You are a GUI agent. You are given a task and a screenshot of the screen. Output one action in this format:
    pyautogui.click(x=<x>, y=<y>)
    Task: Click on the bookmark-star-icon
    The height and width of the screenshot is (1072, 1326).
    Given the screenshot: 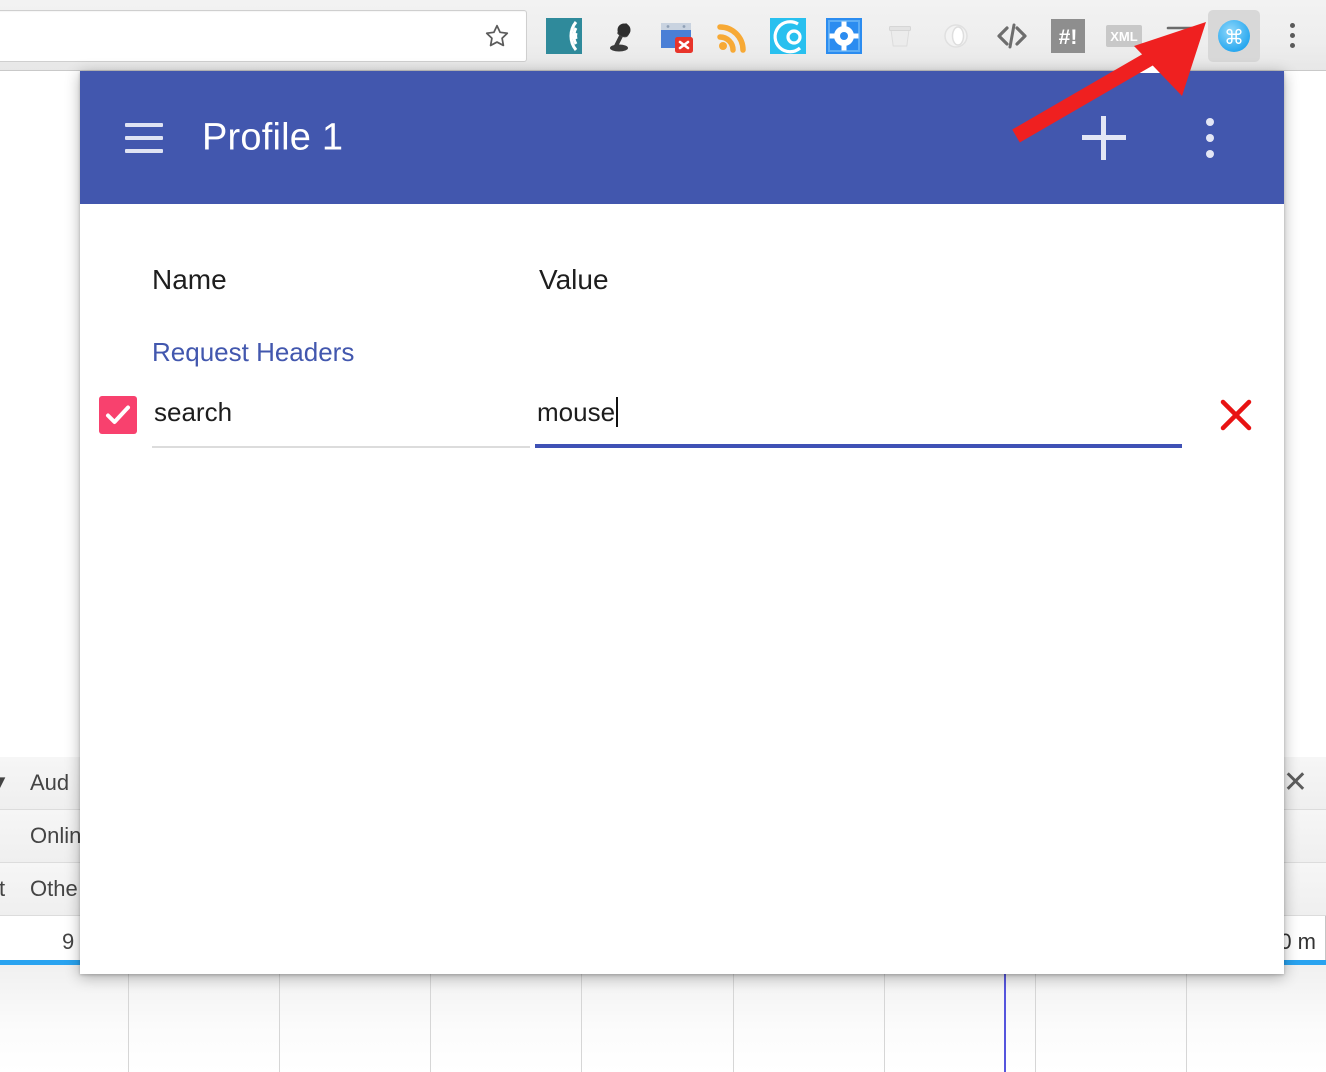 What is the action you would take?
    pyautogui.click(x=497, y=36)
    